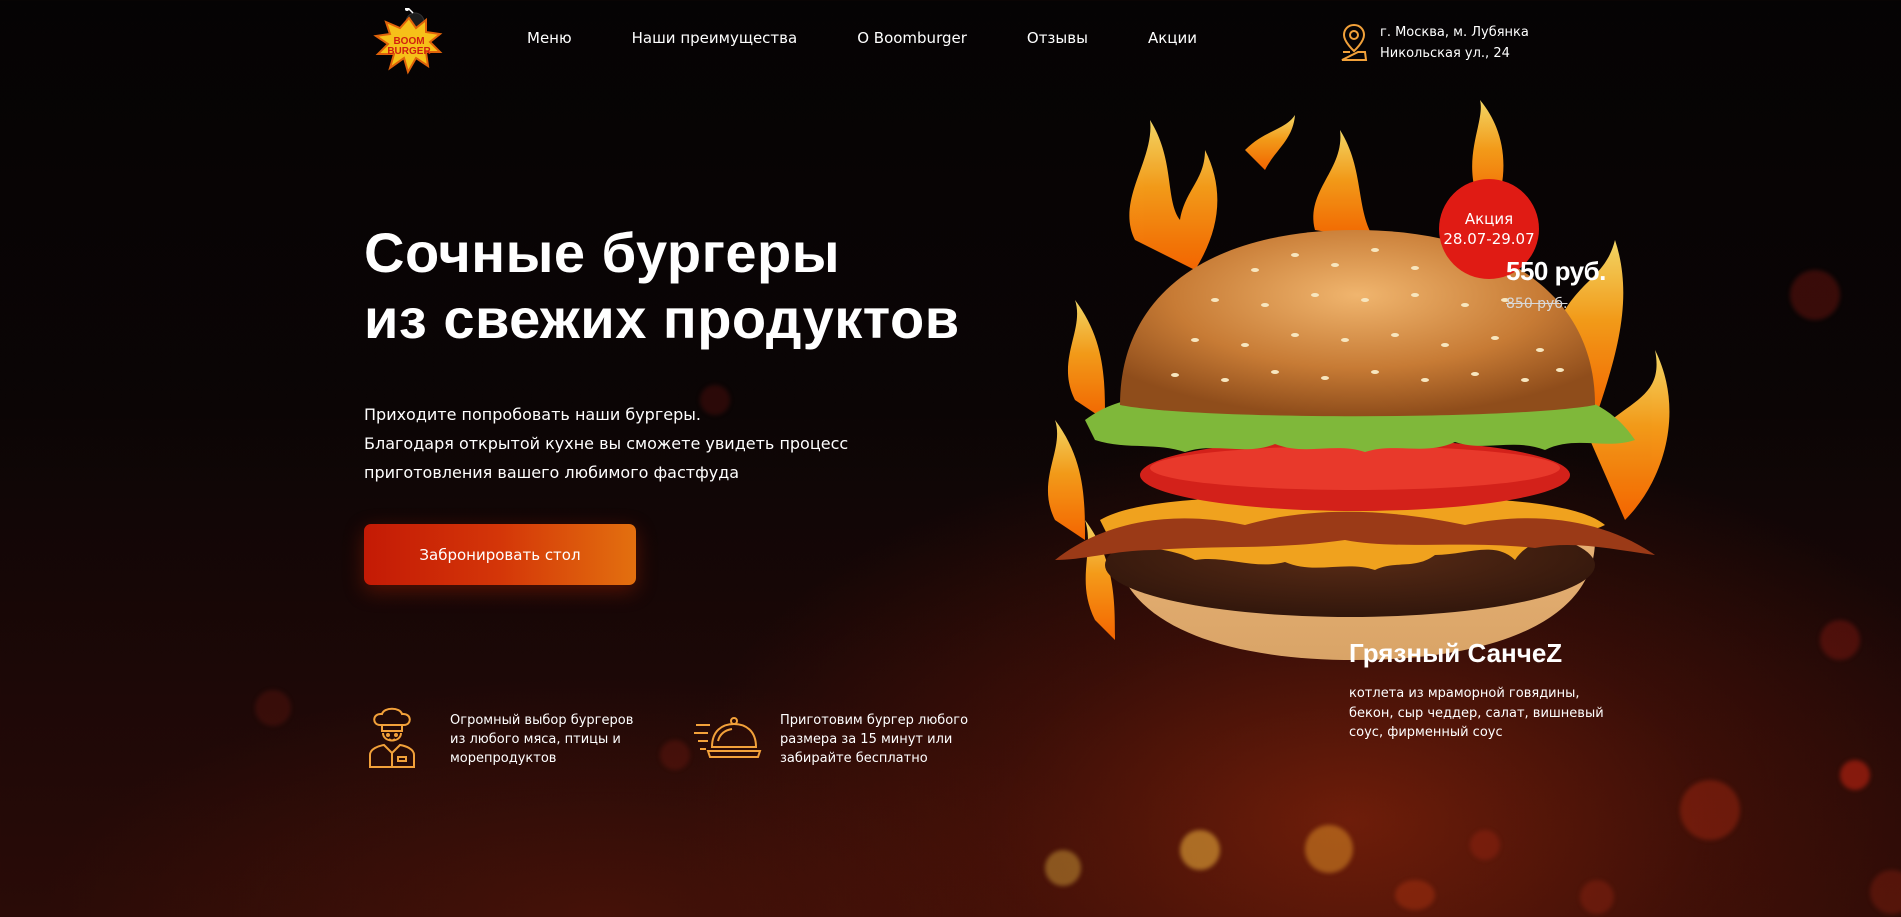 The height and width of the screenshot is (917, 1901). What do you see at coordinates (500, 554) in the screenshot?
I see `book-table-button: Забронировать стол` at bounding box center [500, 554].